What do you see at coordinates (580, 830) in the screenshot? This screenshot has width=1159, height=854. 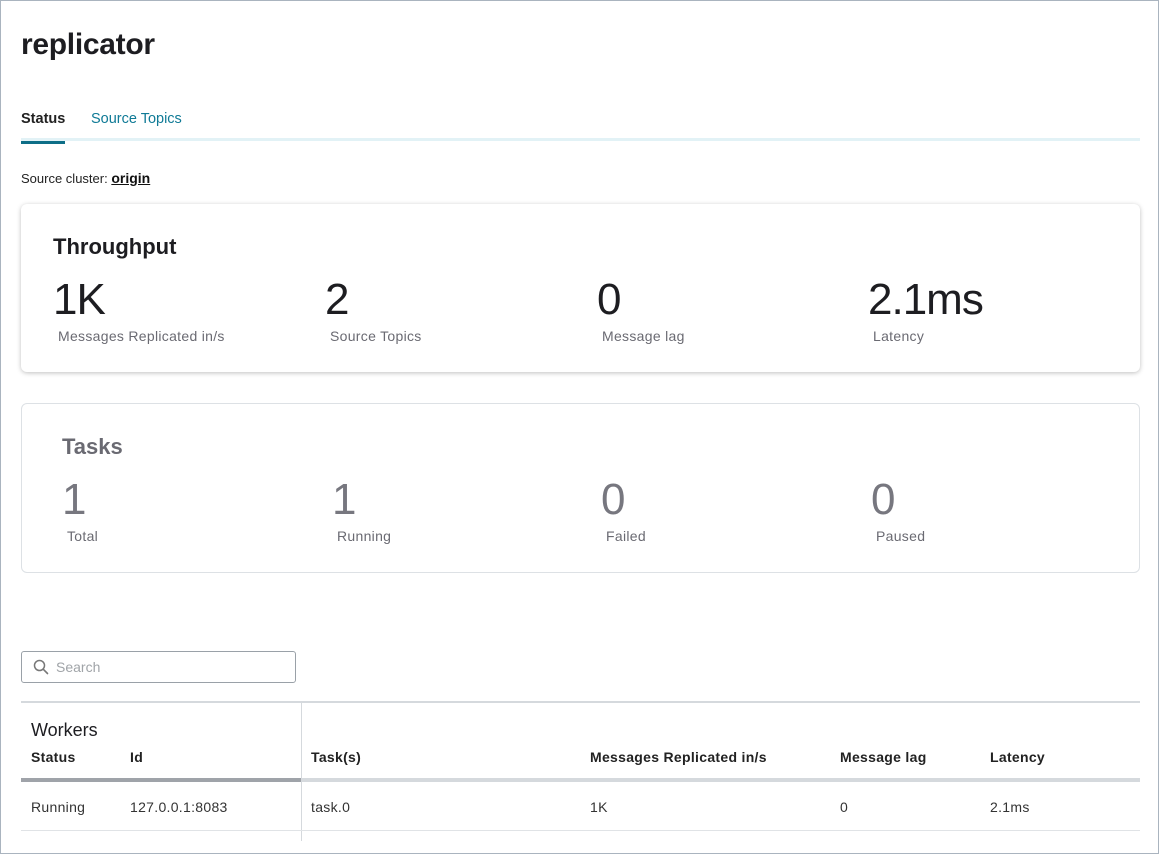 I see `row-rule` at bounding box center [580, 830].